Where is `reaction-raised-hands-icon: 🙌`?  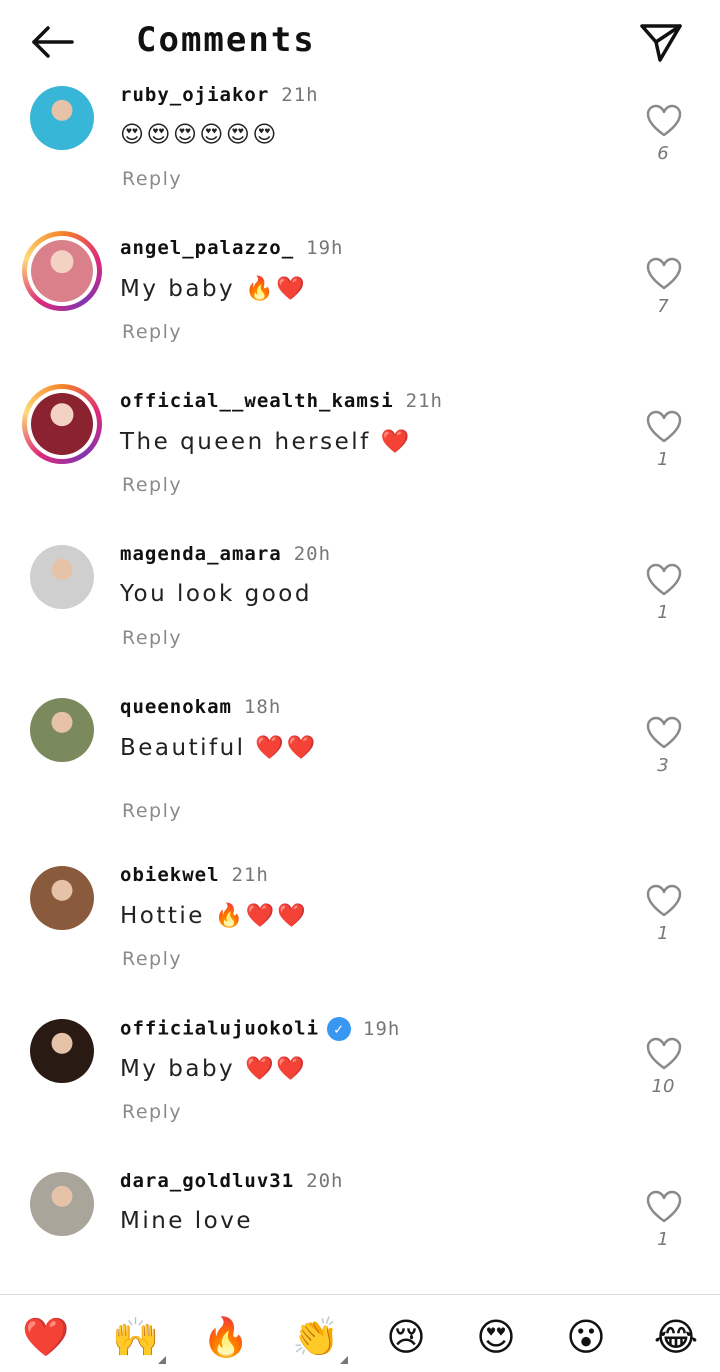 reaction-raised-hands-icon: 🙌 is located at coordinates (136, 1337).